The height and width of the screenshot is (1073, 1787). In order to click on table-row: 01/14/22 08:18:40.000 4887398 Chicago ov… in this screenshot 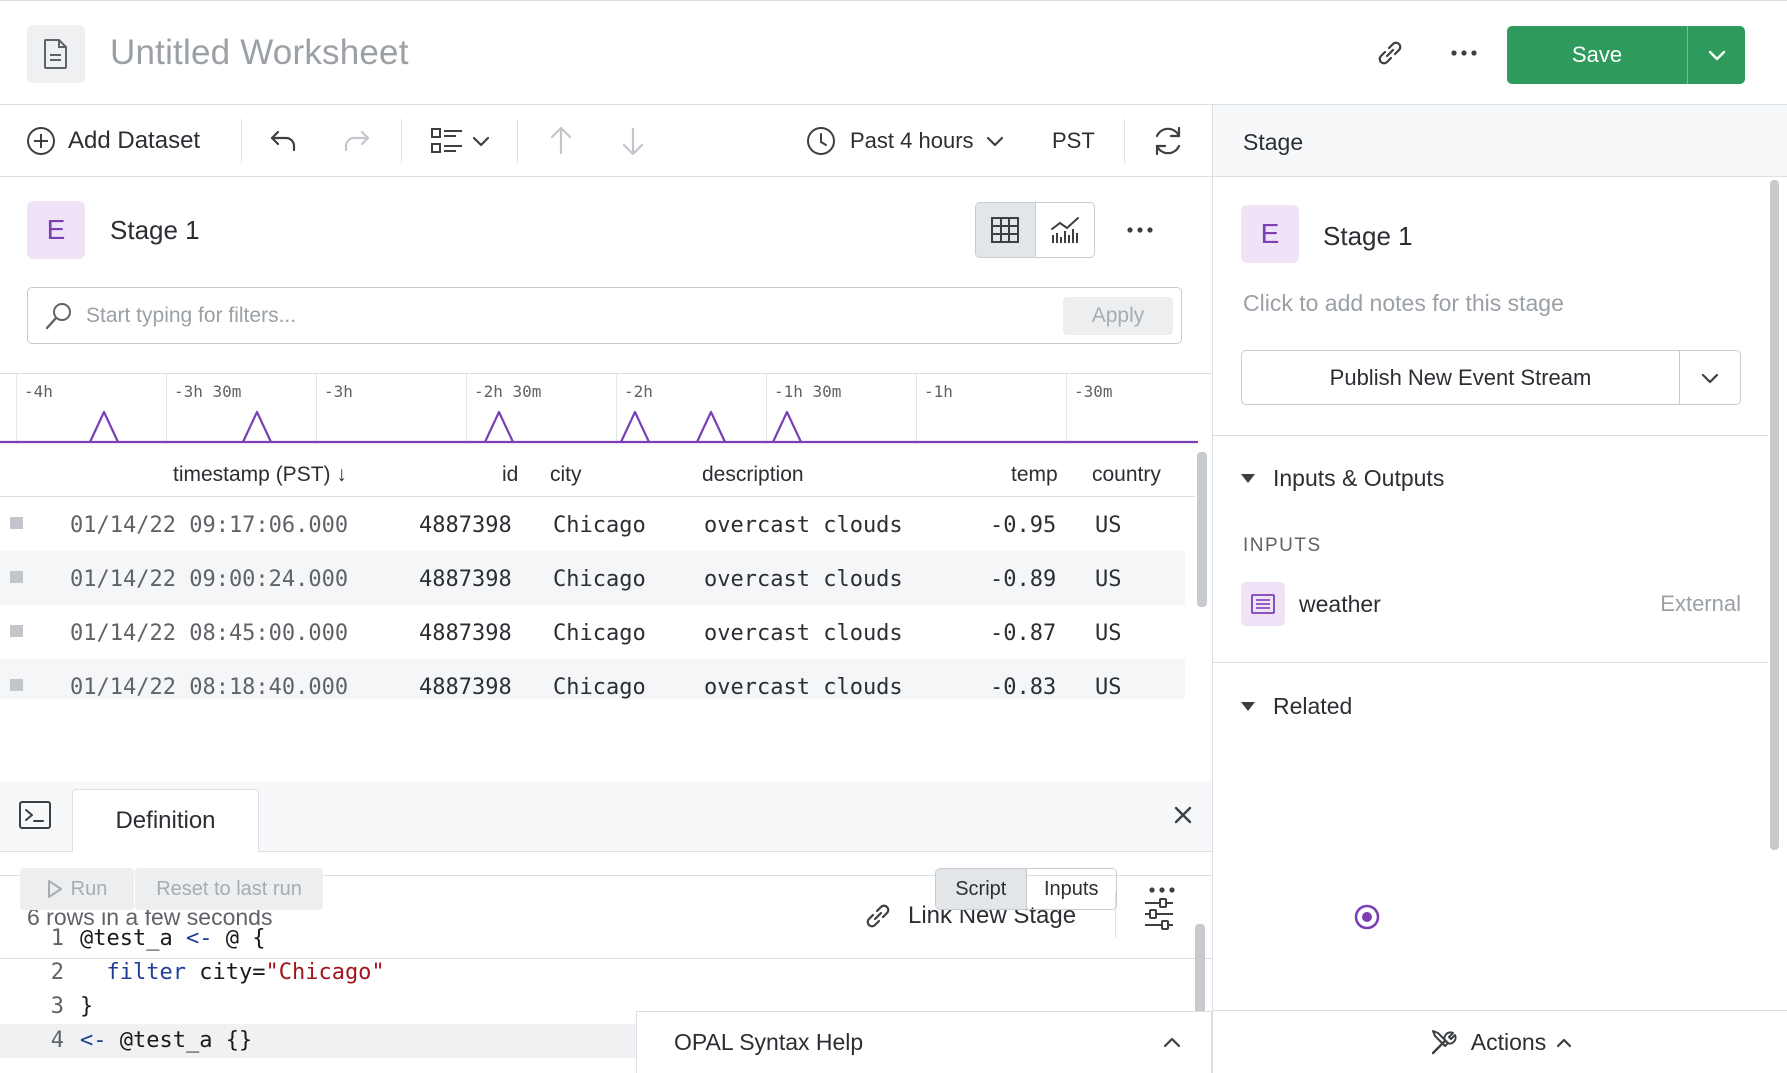, I will do `click(592, 679)`.